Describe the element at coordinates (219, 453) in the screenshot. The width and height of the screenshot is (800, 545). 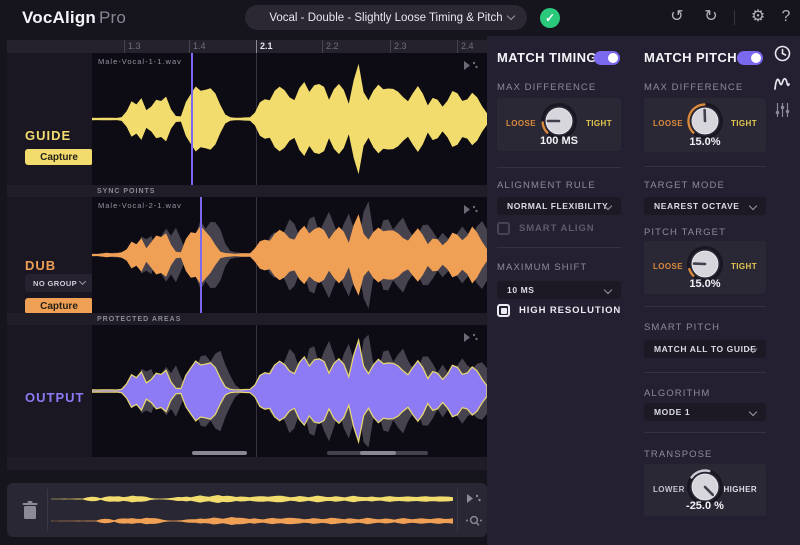
I see `horizontal-scrollbar-left` at that location.